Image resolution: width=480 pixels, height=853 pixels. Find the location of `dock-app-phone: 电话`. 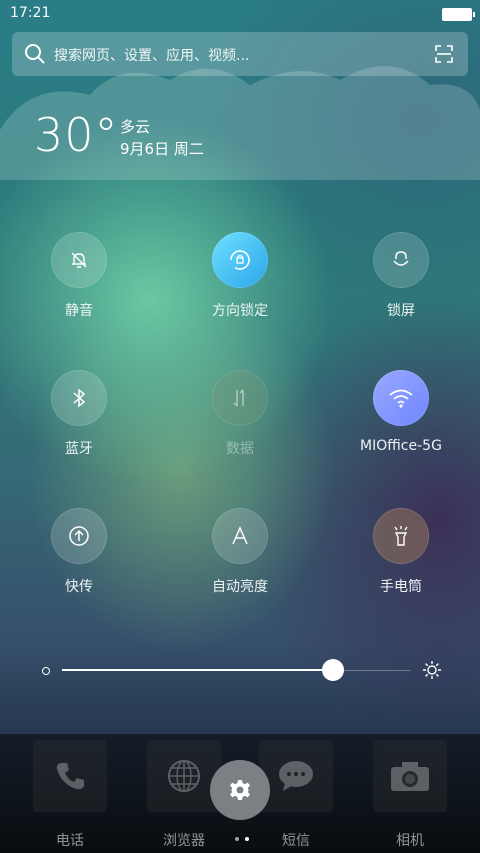

dock-app-phone: 电话 is located at coordinates (70, 795).